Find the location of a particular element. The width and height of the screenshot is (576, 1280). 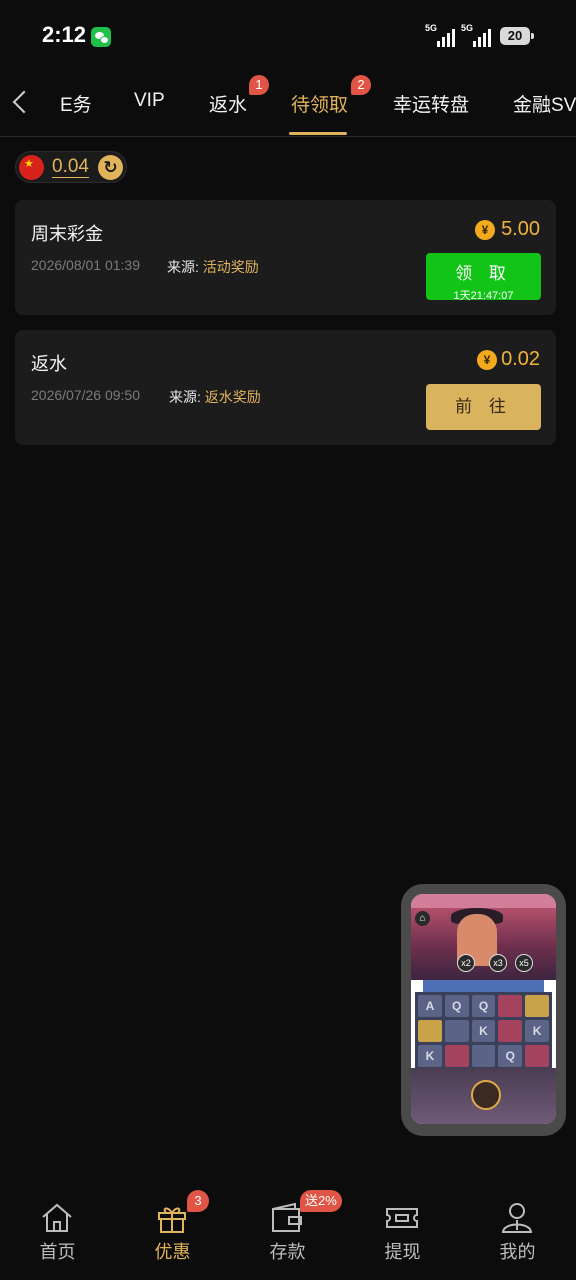

balance-pill: 0.04 ↻ is located at coordinates (71, 167).